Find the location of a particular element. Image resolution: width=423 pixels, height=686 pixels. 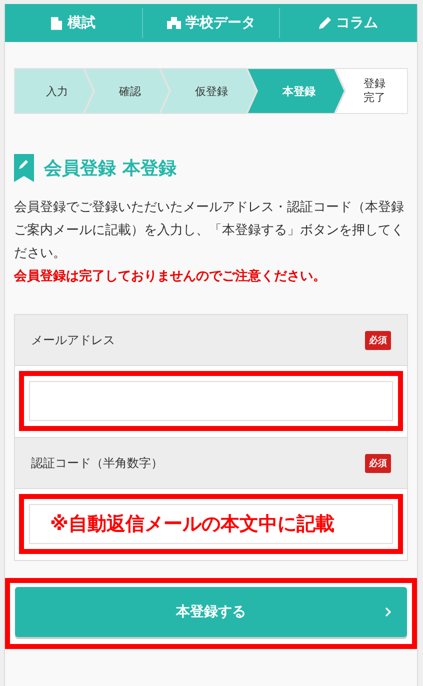

chevron-right-icon is located at coordinates (388, 612).